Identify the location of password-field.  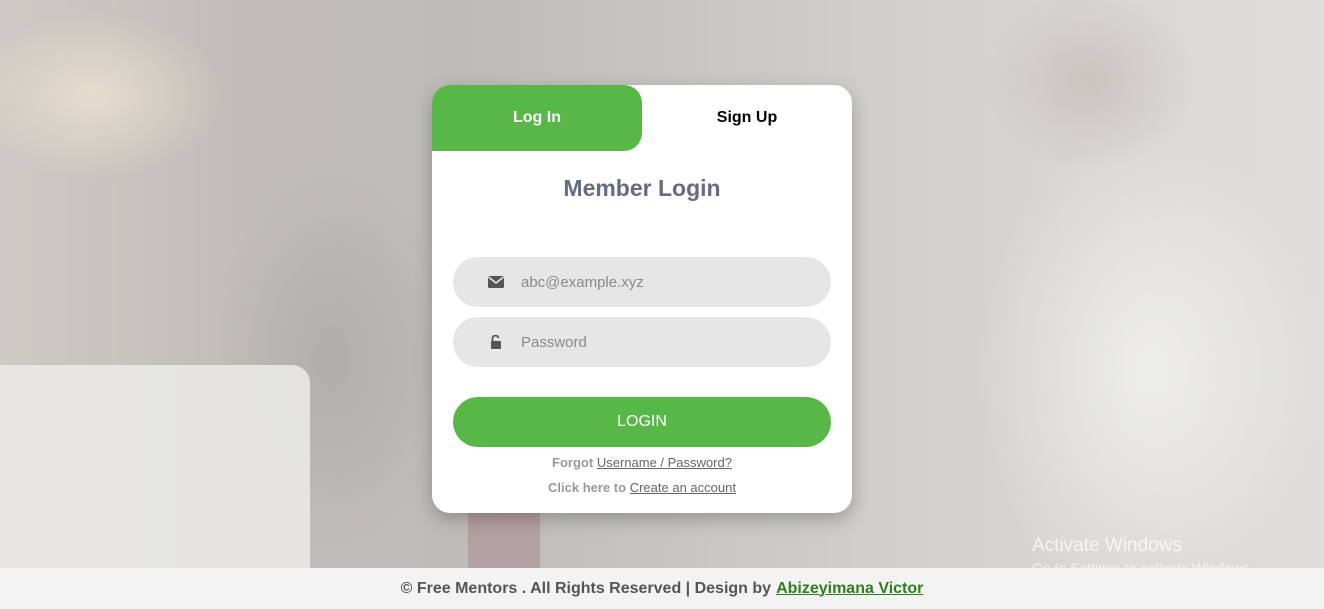
(642, 342).